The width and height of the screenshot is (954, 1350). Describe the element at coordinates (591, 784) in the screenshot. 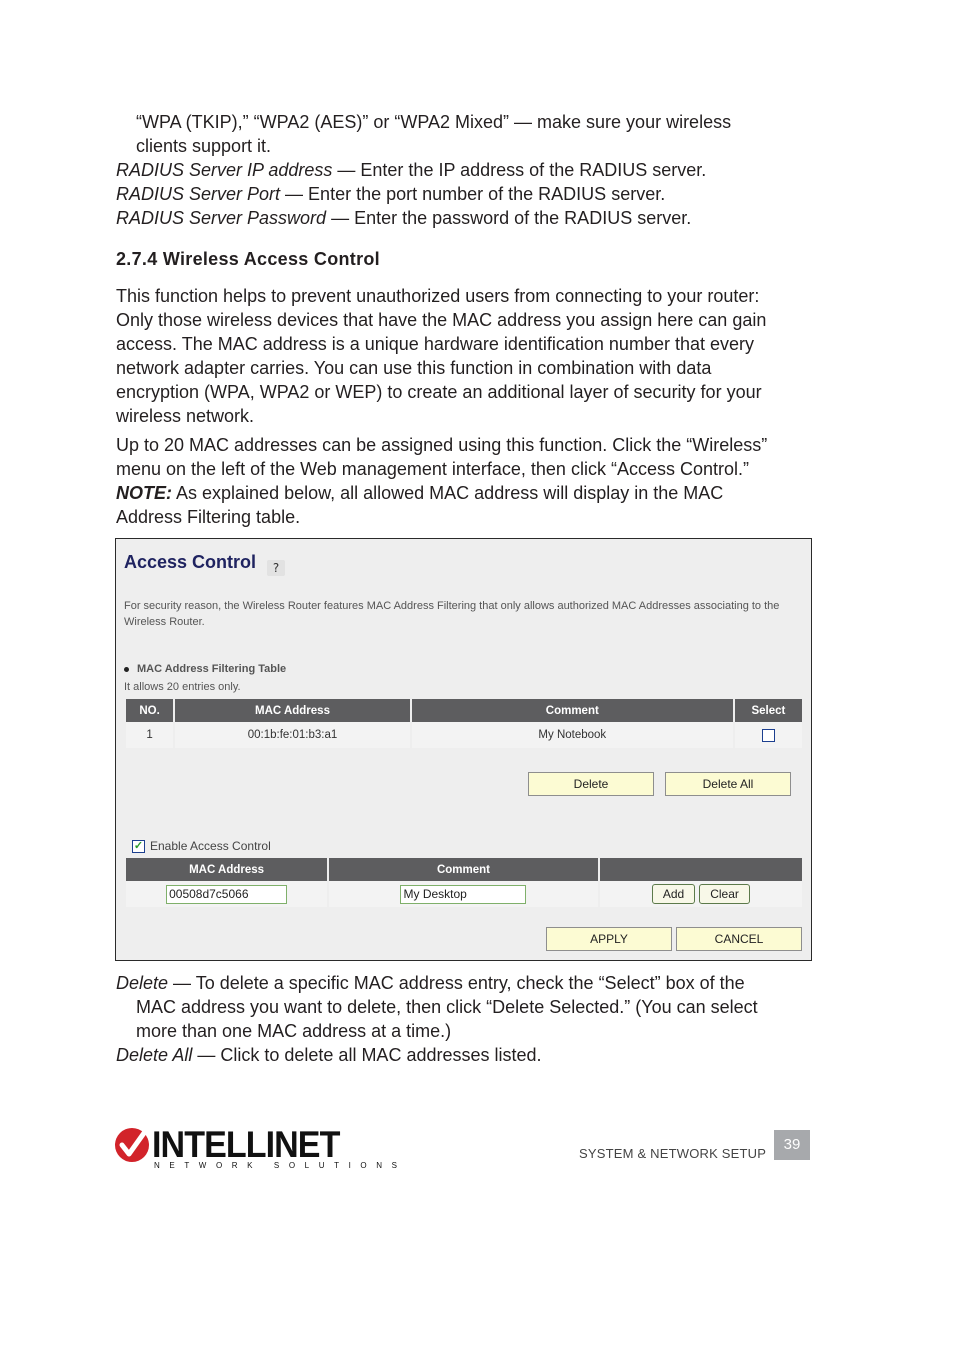

I see `delete-button: Delete` at that location.